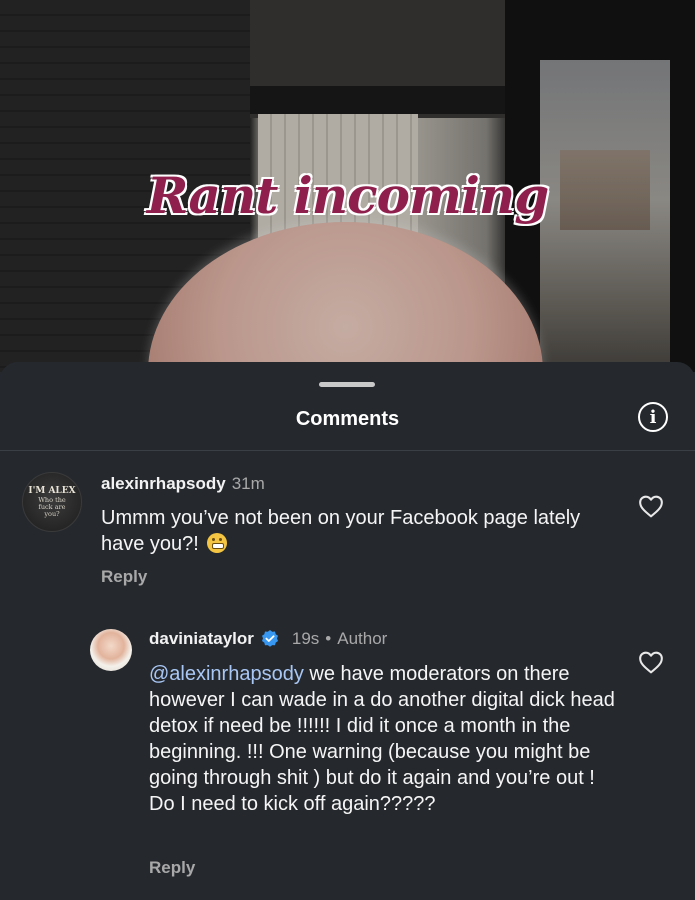 The image size is (695, 900). What do you see at coordinates (653, 417) in the screenshot?
I see `info-icon: i` at bounding box center [653, 417].